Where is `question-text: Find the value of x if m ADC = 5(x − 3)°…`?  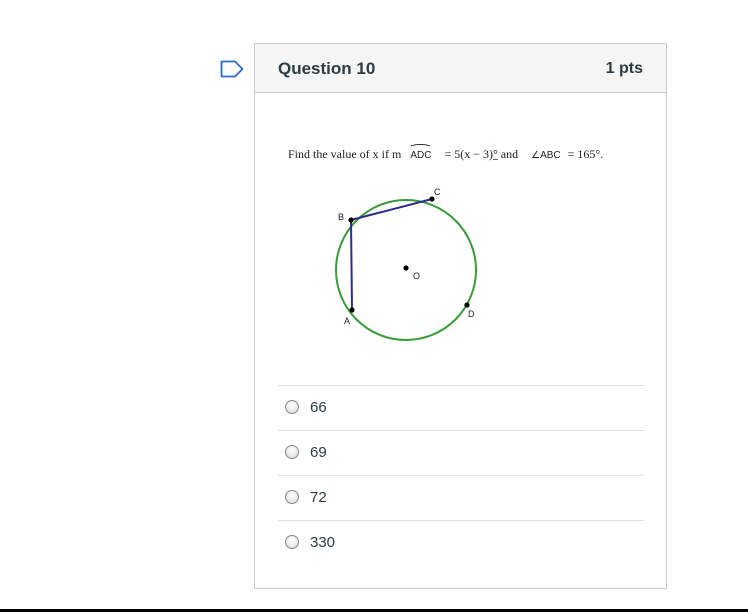 question-text: Find the value of x if m ADC = 5(x − 3)°… is located at coordinates (445, 154).